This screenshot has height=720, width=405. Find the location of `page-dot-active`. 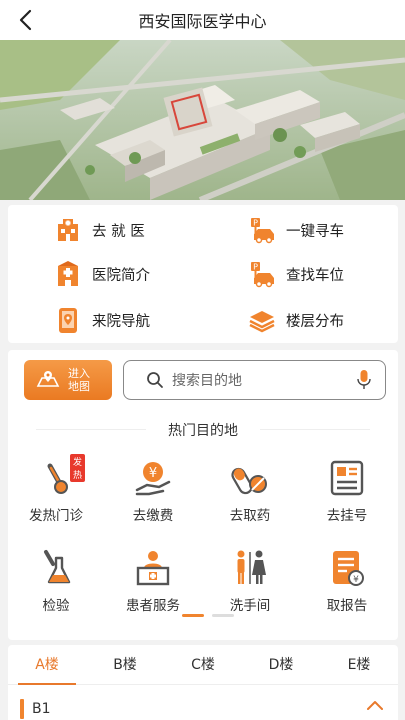

page-dot-active is located at coordinates (193, 615).